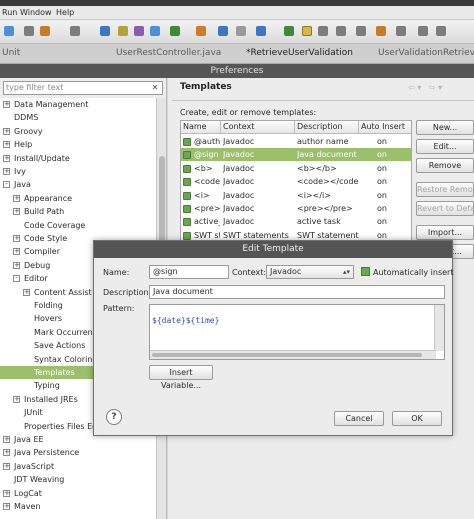 The width and height of the screenshot is (474, 519). What do you see at coordinates (78, 198) in the screenshot?
I see `tree-item: + Appearance` at bounding box center [78, 198].